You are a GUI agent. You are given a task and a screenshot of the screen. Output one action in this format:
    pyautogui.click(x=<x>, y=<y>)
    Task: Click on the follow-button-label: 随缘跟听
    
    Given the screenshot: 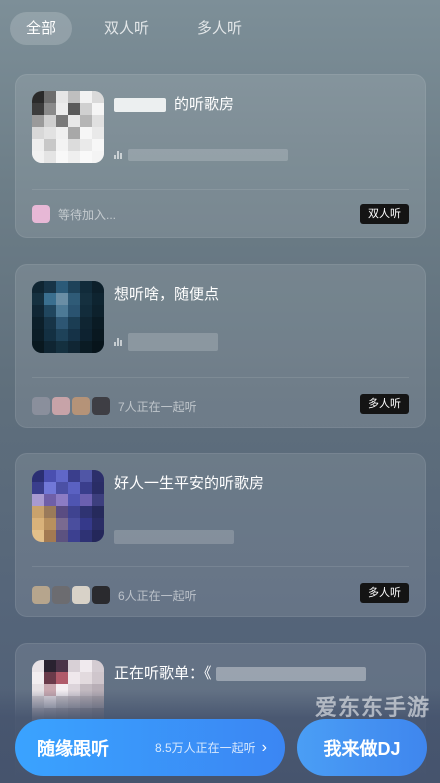 What is the action you would take?
    pyautogui.click(x=73, y=748)
    